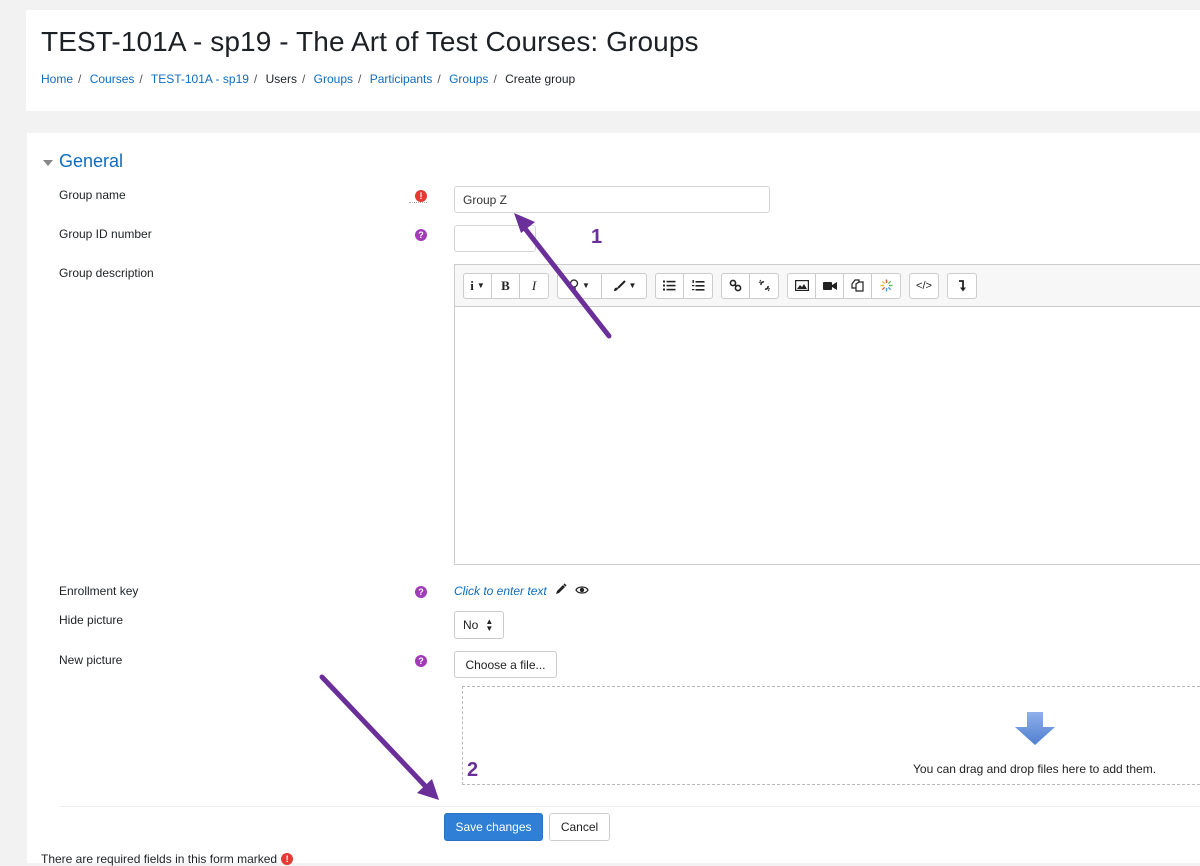 The width and height of the screenshot is (1200, 866). I want to click on video-button, so click(830, 285).